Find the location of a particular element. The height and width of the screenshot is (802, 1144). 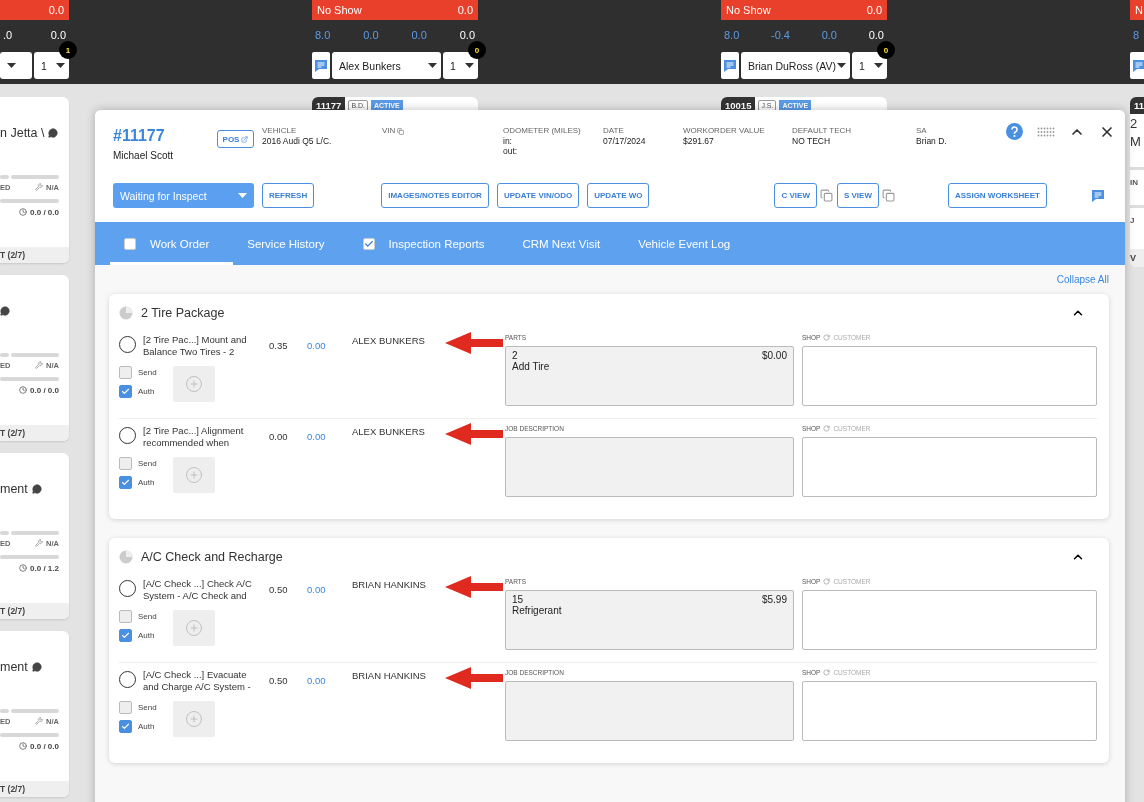

card-hours: 0.0 / 1.2 is located at coordinates (44, 568).